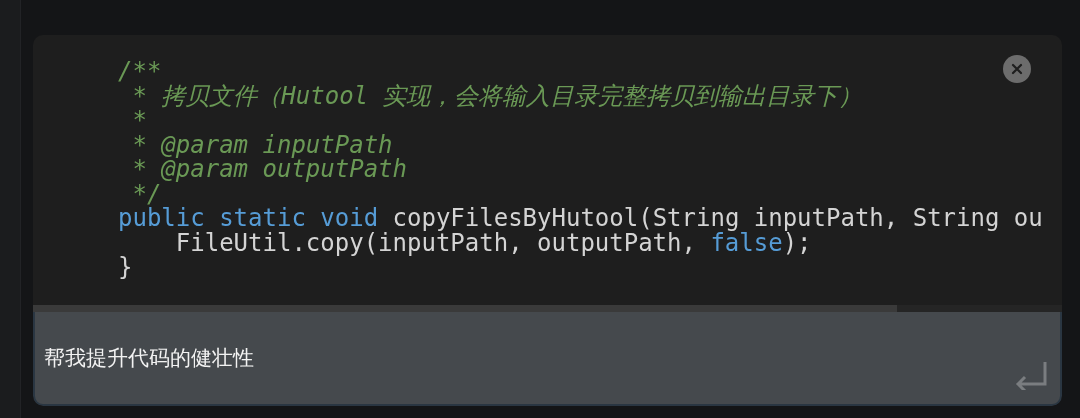  What do you see at coordinates (1031, 375) in the screenshot?
I see `enter-icon` at bounding box center [1031, 375].